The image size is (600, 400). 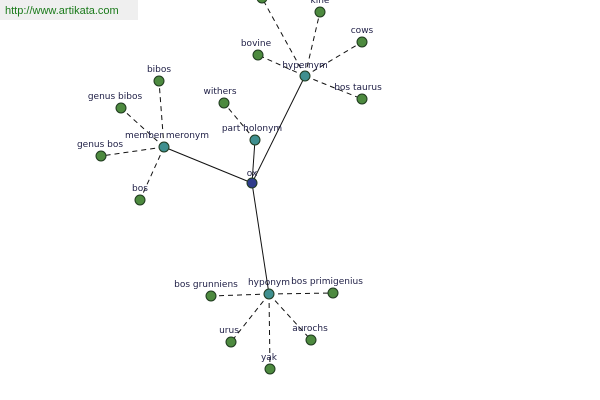 What do you see at coordinates (140, 189) in the screenshot?
I see `leaf-node-bos-label: bos` at bounding box center [140, 189].